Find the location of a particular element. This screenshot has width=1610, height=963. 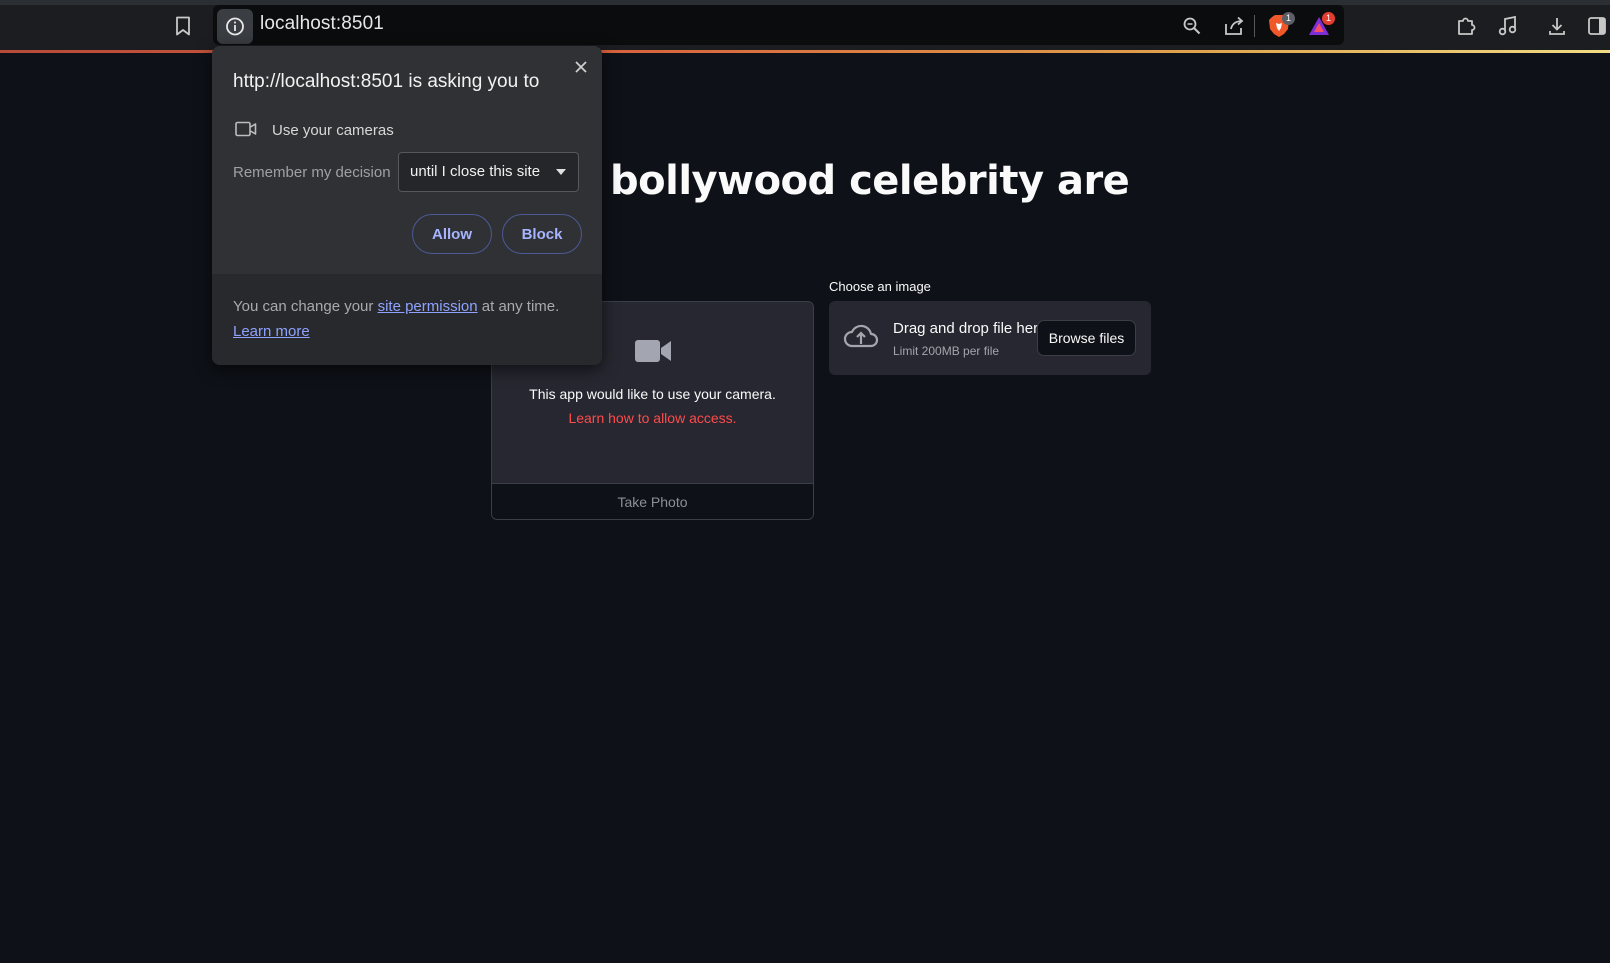

url-text: localhost:8501 is located at coordinates (322, 24).